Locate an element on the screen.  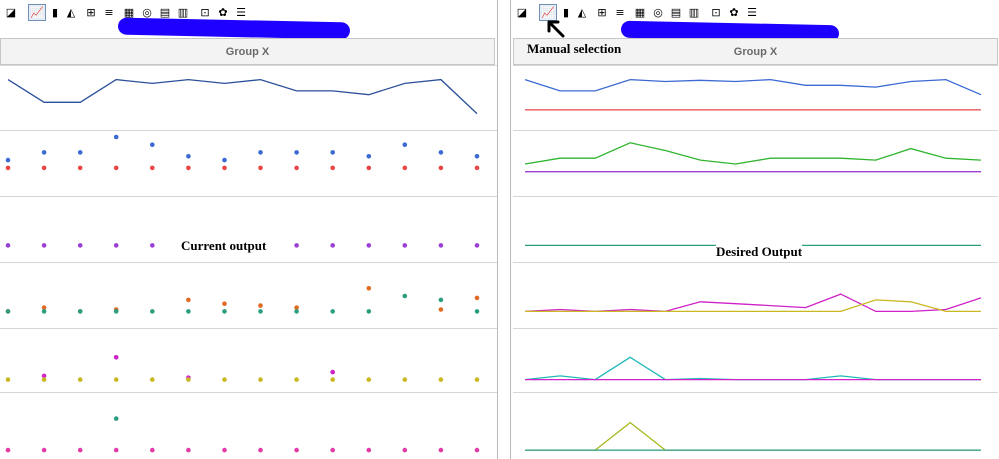
series-line-olive is located at coordinates (753, 436).